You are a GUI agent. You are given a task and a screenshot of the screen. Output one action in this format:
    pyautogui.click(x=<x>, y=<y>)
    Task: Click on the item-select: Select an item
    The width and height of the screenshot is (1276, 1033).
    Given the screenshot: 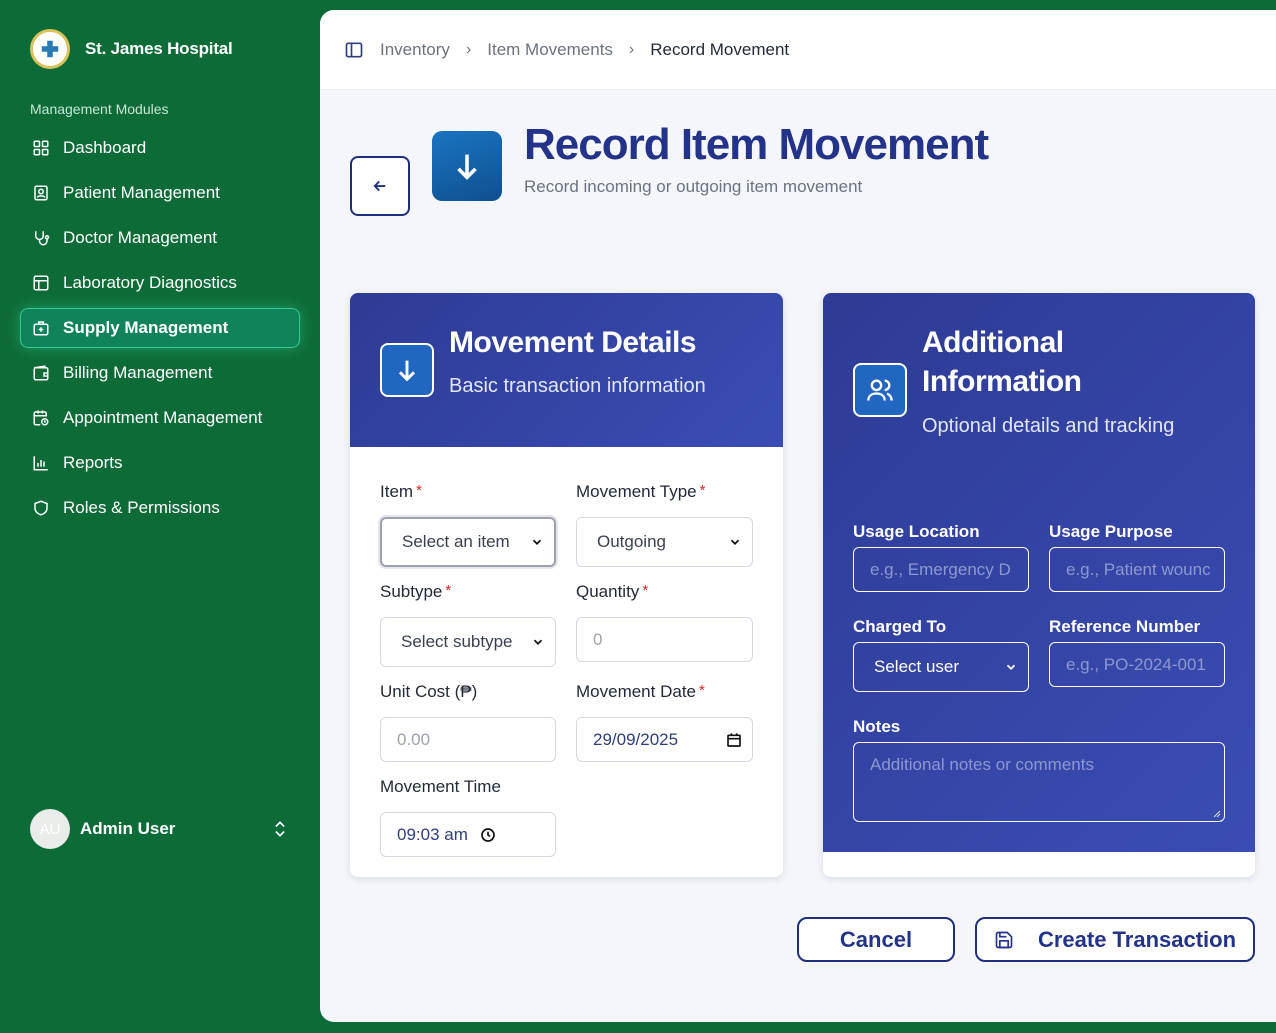 What is the action you would take?
    pyautogui.click(x=468, y=542)
    